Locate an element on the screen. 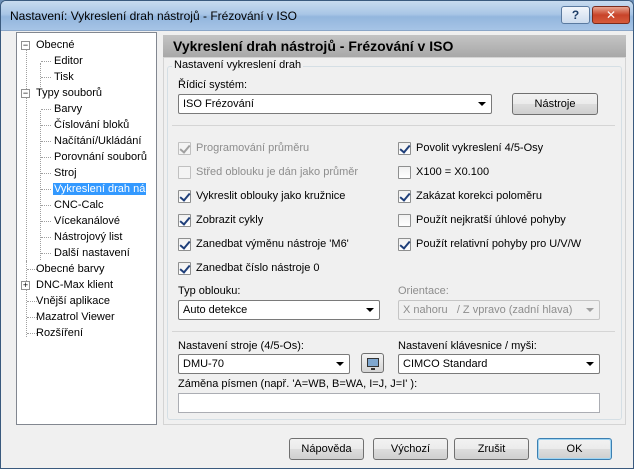 The width and height of the screenshot is (634, 469). control-system-select: ISO Frézování is located at coordinates (335, 104).